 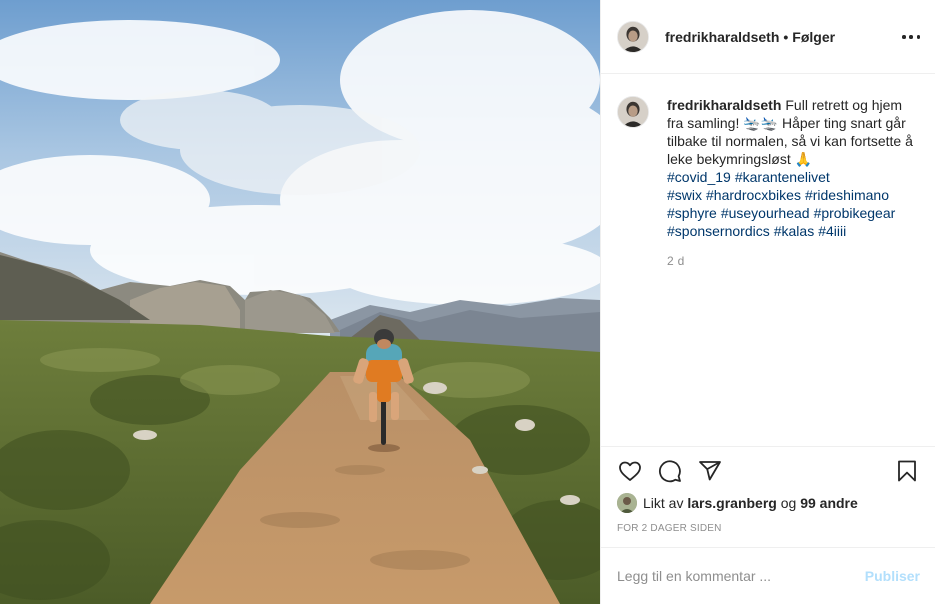 I want to click on share-icon, so click(x=710, y=471).